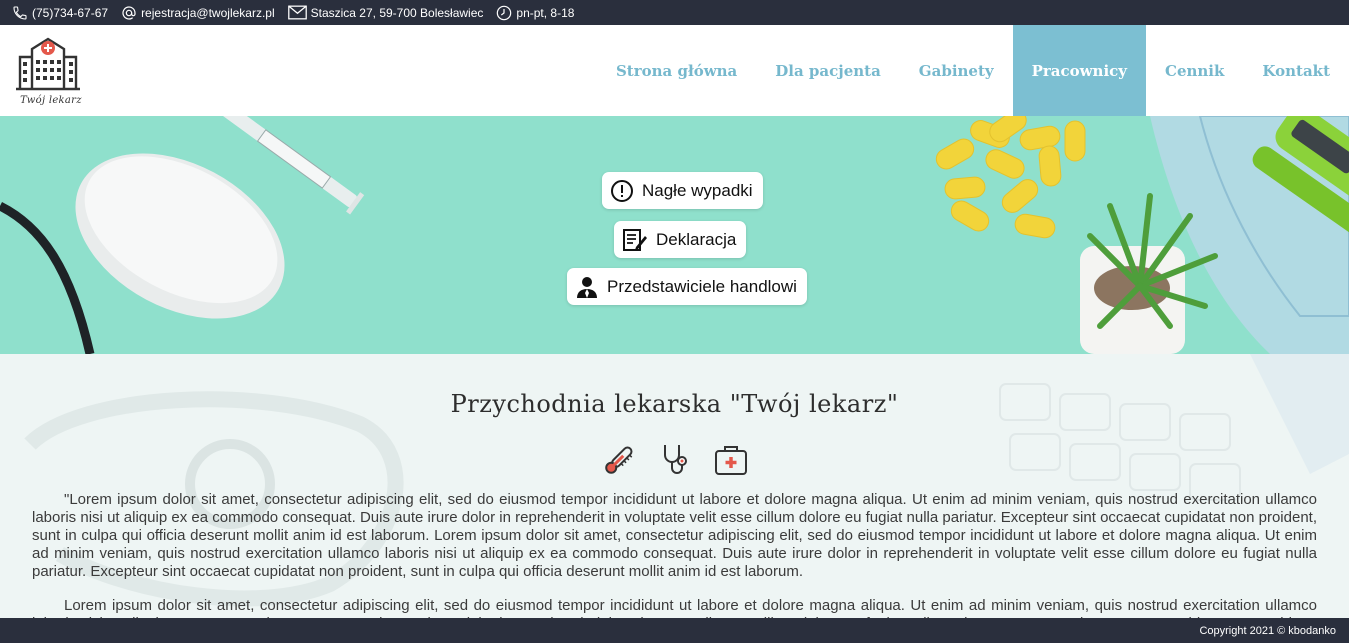 This screenshot has width=1349, height=643. I want to click on medical-icons-row, so click(674, 460).